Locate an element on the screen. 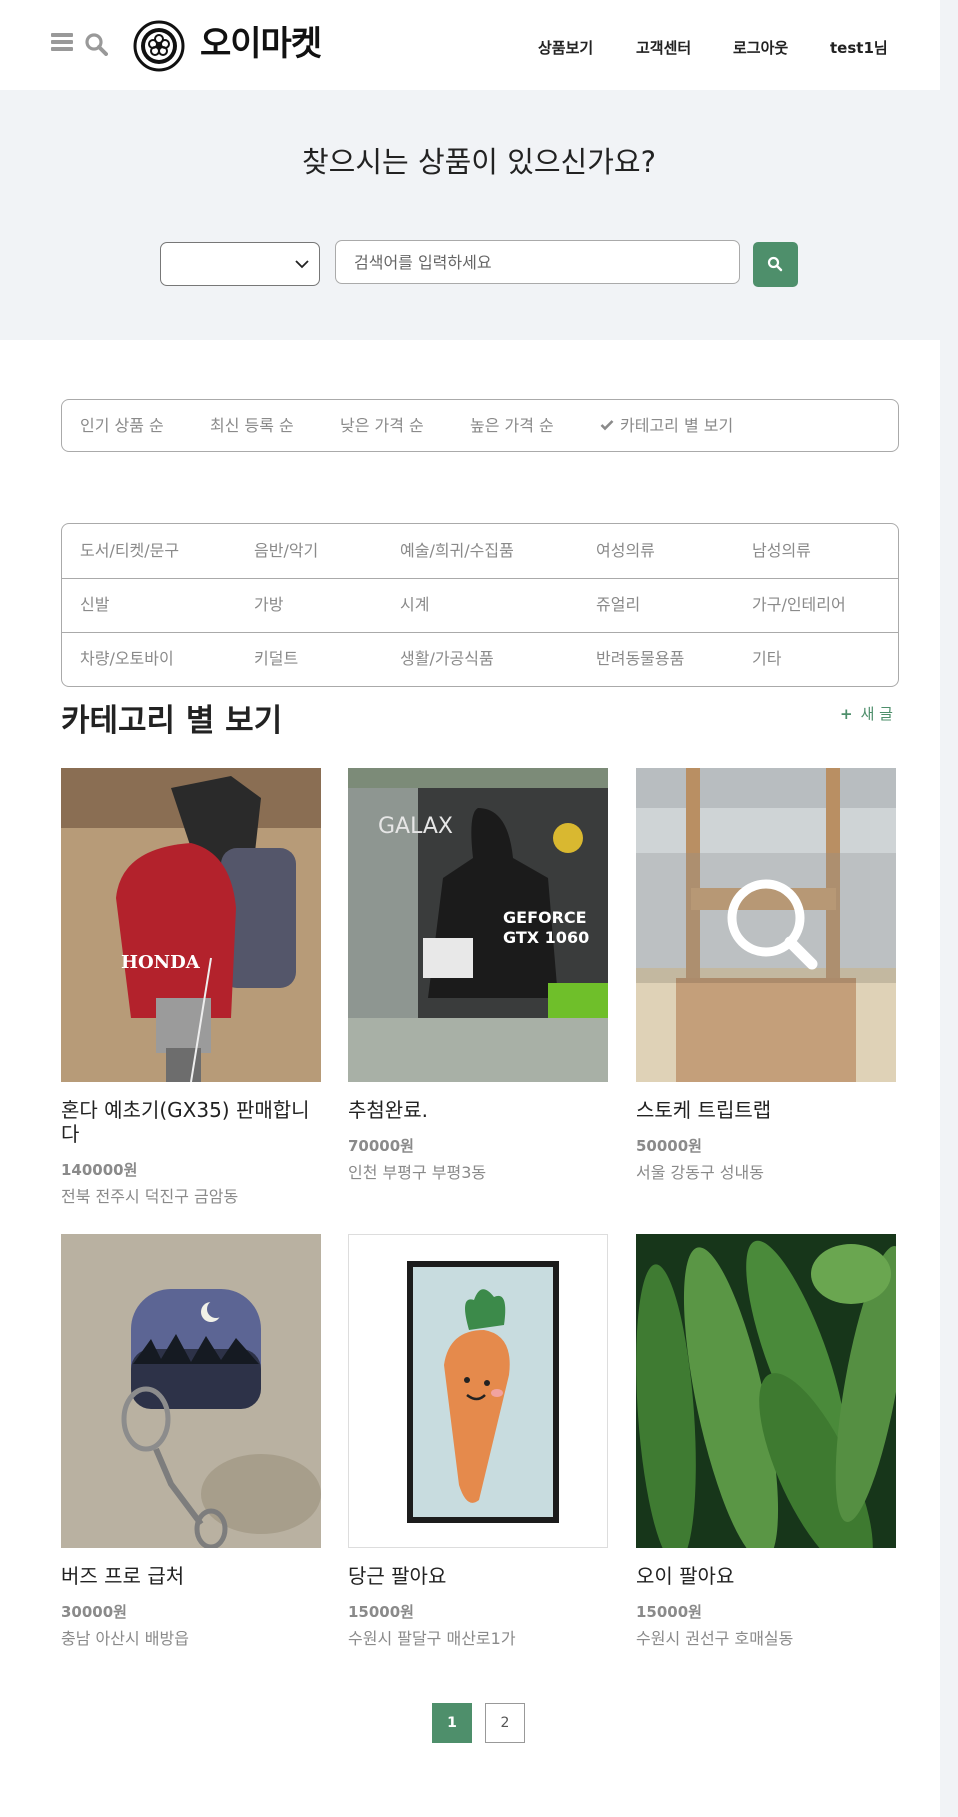 The image size is (958, 1817). chevron-down-icon is located at coordinates (302, 264).